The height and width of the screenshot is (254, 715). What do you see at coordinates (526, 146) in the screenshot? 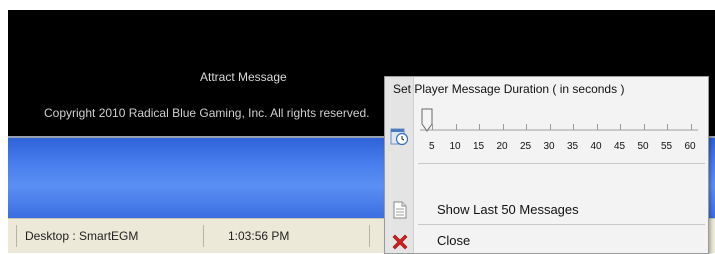
I see `slider-tick-label: 25` at bounding box center [526, 146].